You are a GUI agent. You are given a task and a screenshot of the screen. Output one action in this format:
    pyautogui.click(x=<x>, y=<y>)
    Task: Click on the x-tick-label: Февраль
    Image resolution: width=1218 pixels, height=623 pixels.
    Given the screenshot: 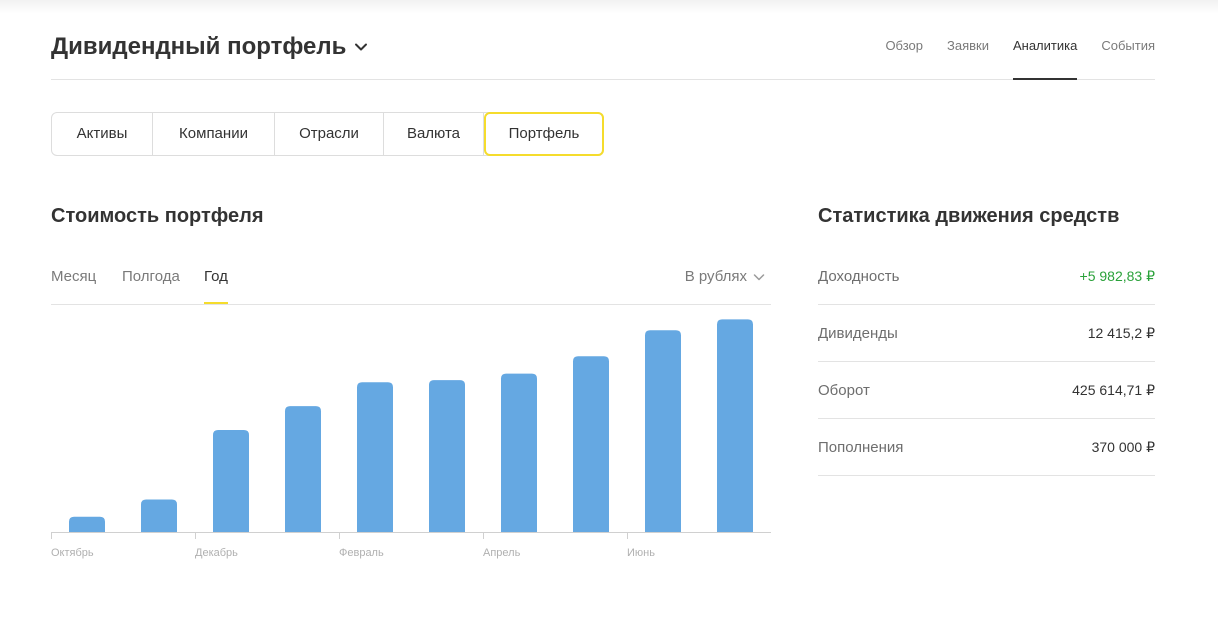 What is the action you would take?
    pyautogui.click(x=361, y=553)
    